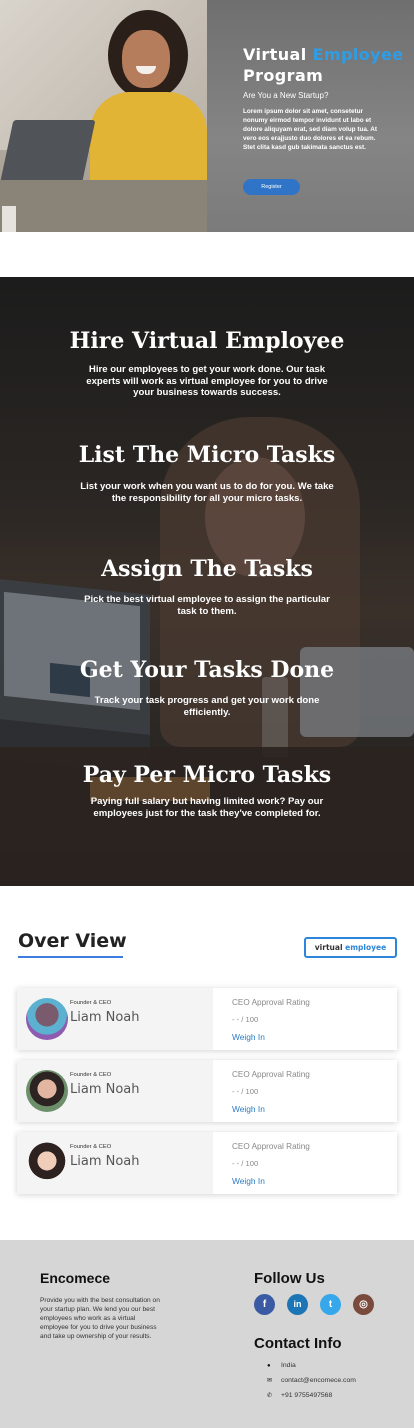 The width and height of the screenshot is (414, 1428). What do you see at coordinates (207, 670) in the screenshot?
I see `task-title-done: Get Your Tasks Done` at bounding box center [207, 670].